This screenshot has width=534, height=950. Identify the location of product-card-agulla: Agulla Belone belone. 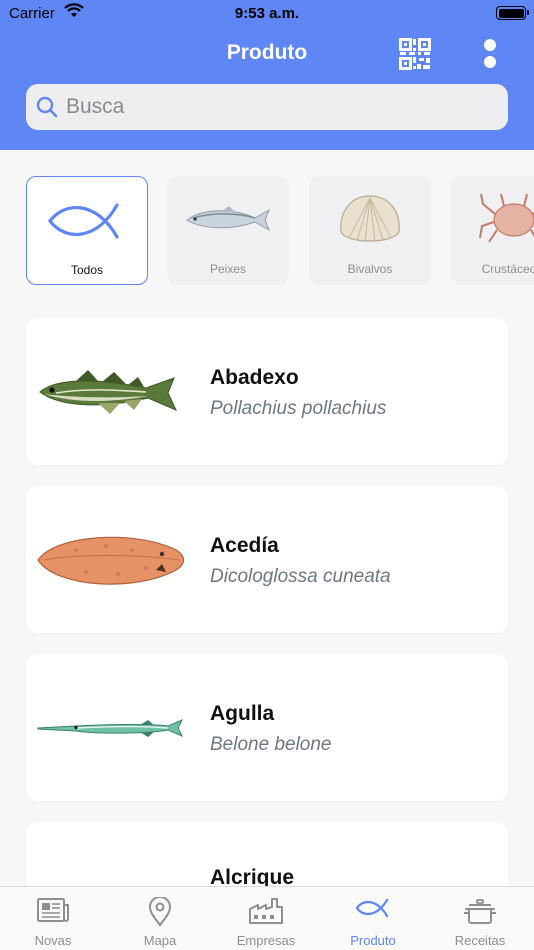
(267, 727).